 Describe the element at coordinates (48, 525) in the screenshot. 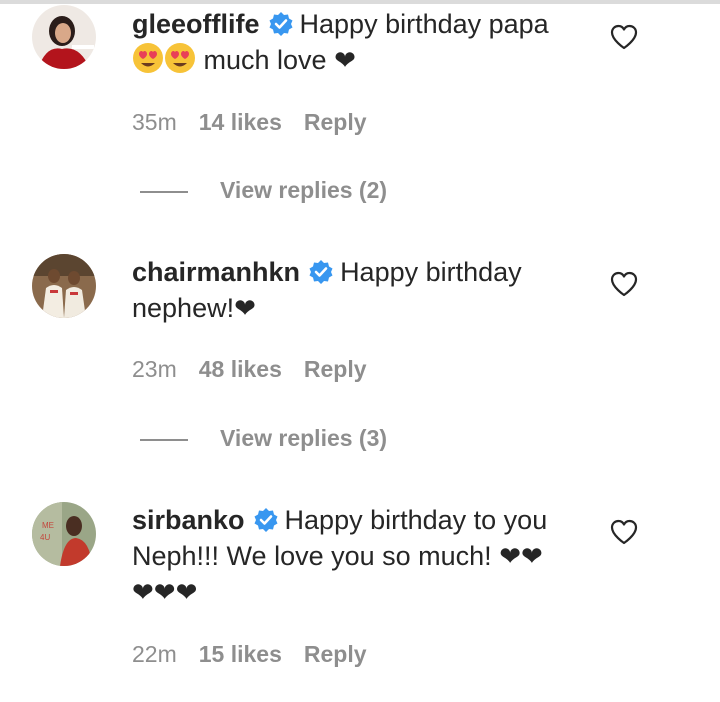

I see `svg-text: ME` at that location.